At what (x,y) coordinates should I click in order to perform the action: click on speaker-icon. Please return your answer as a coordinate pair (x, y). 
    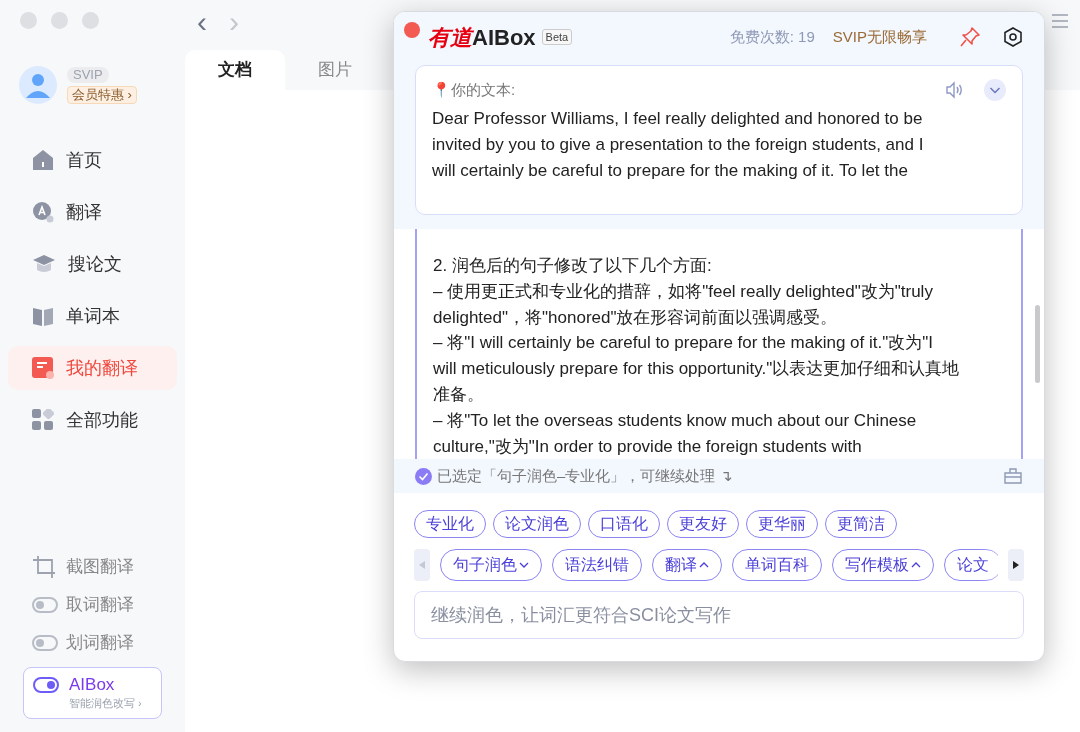
    Looking at the image, I should click on (954, 90).